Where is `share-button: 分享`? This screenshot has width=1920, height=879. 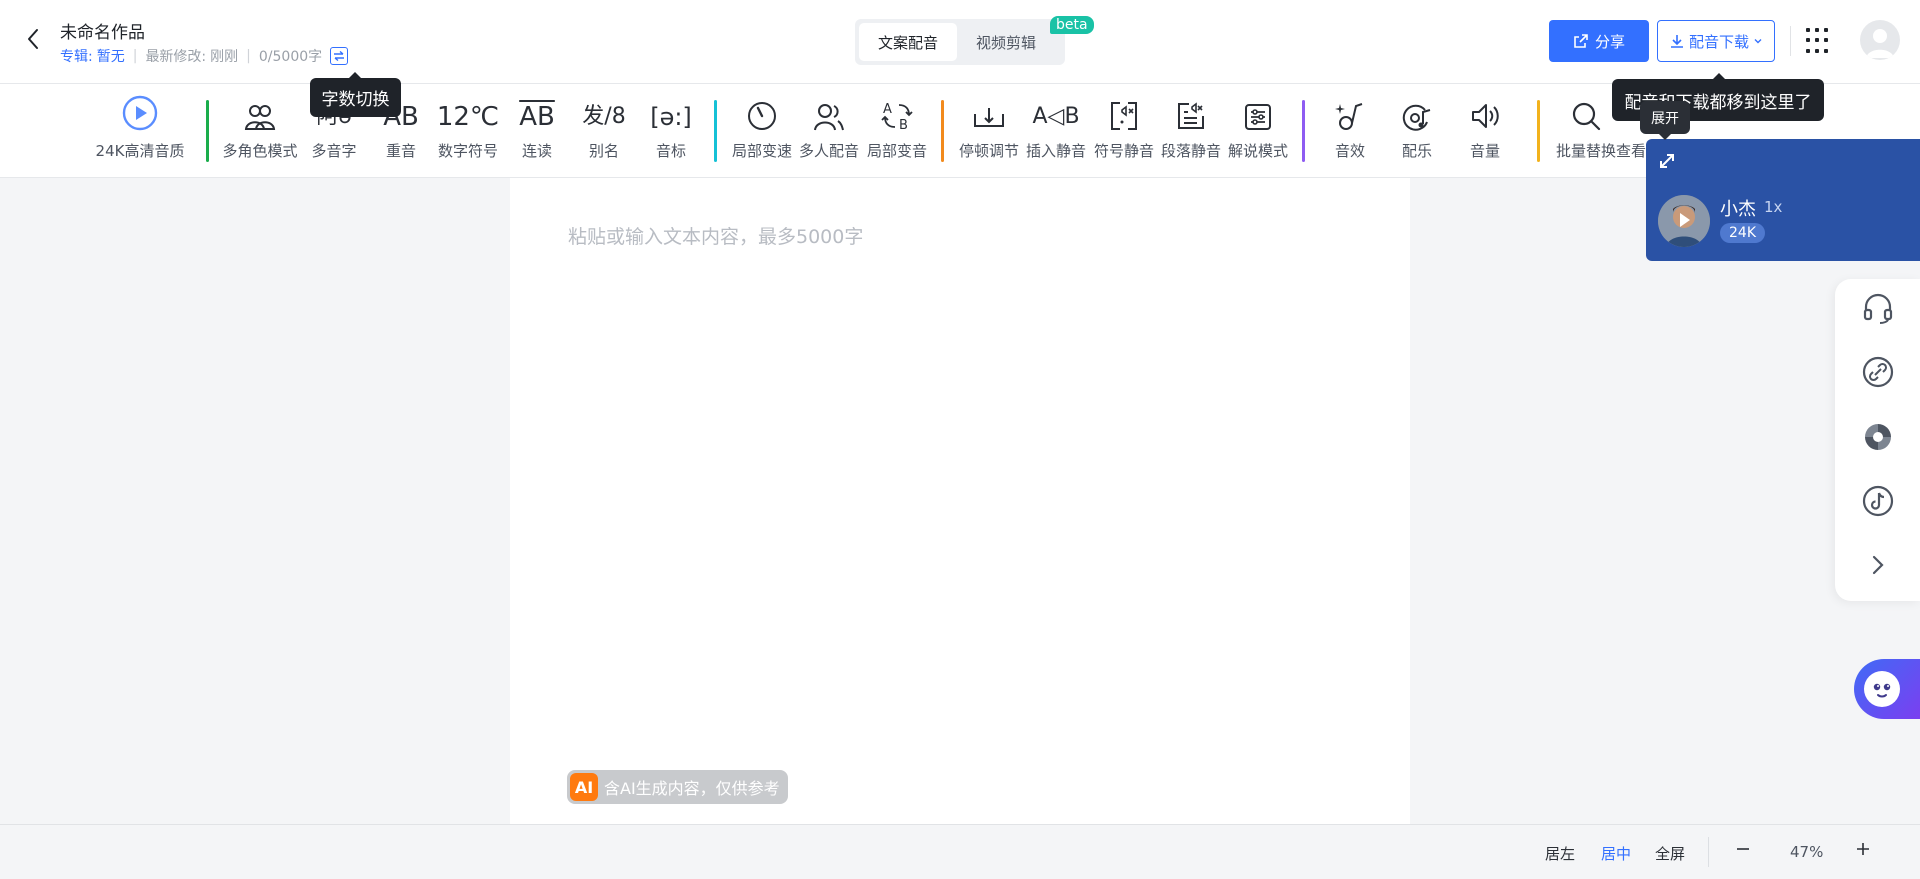
share-button: 分享 is located at coordinates (1599, 41).